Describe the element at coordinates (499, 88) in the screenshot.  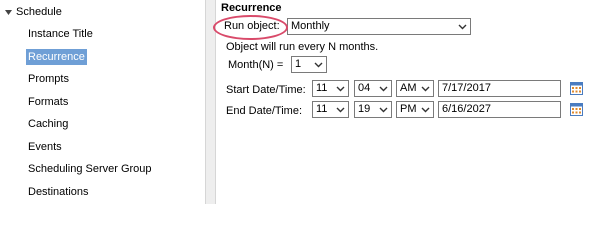
I see `start-date-input: 7/17/2017` at that location.